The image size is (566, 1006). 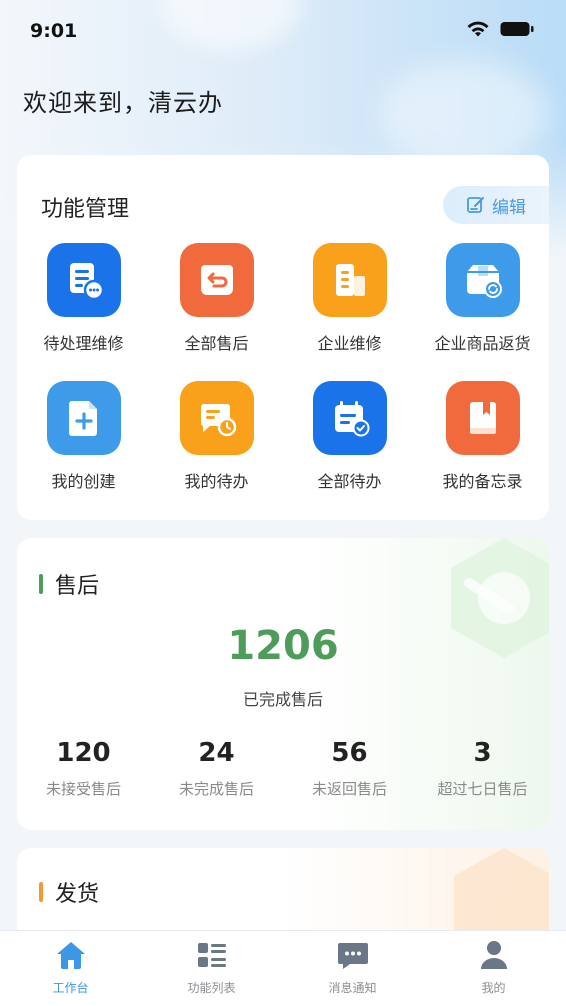 I want to click on after-sales-header: 售后, so click(x=69, y=584).